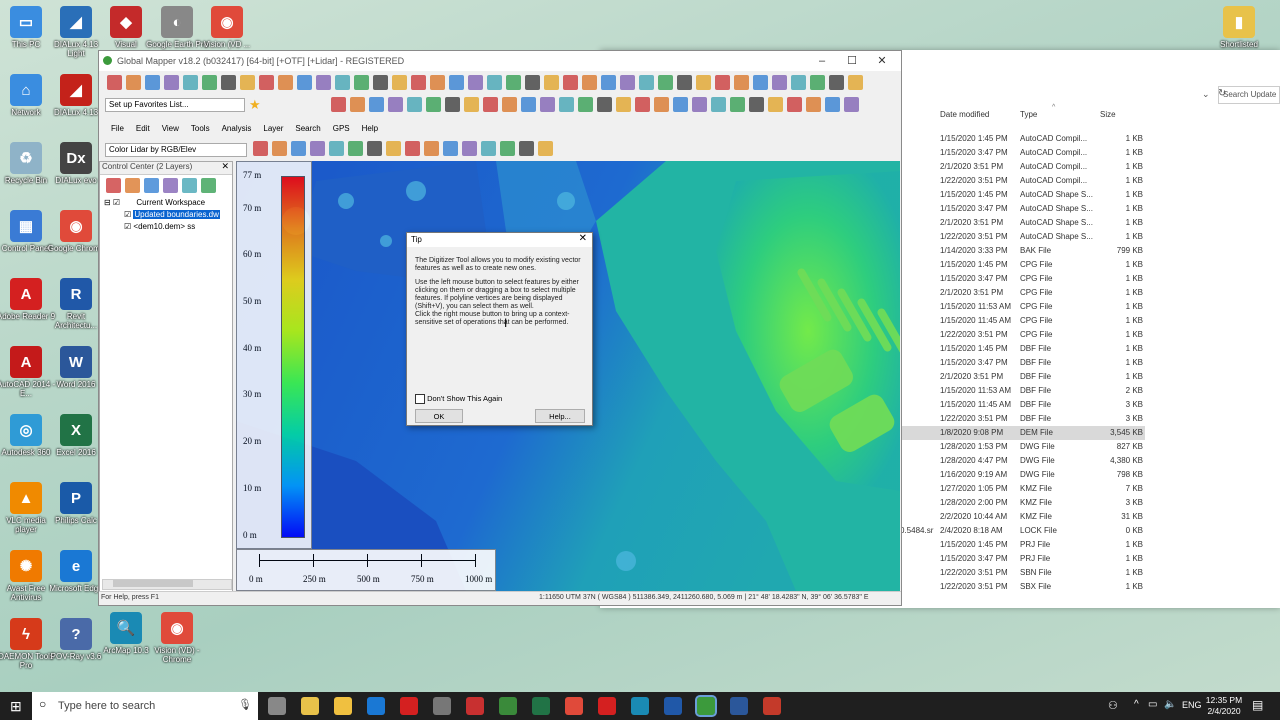 This screenshot has height=720, width=1280. Describe the element at coordinates (1113, 705) in the screenshot. I see `people-icon: ⚇` at that location.